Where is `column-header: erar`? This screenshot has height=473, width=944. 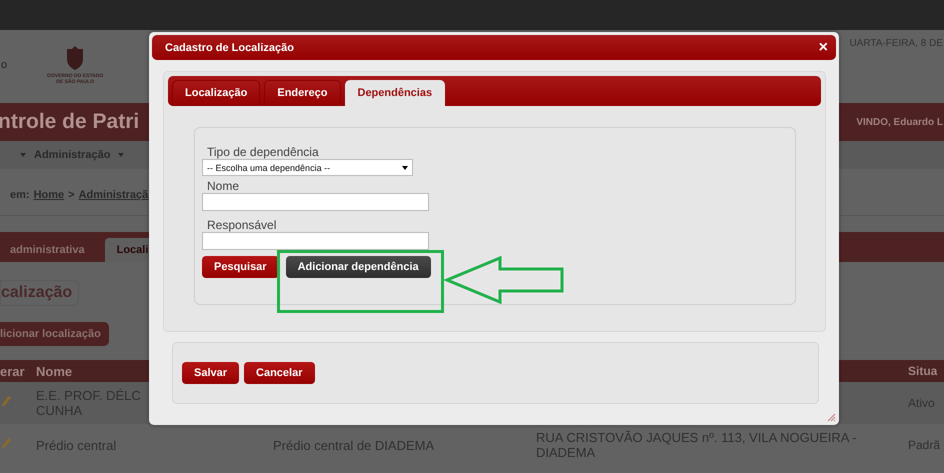
column-header: erar is located at coordinates (12, 371).